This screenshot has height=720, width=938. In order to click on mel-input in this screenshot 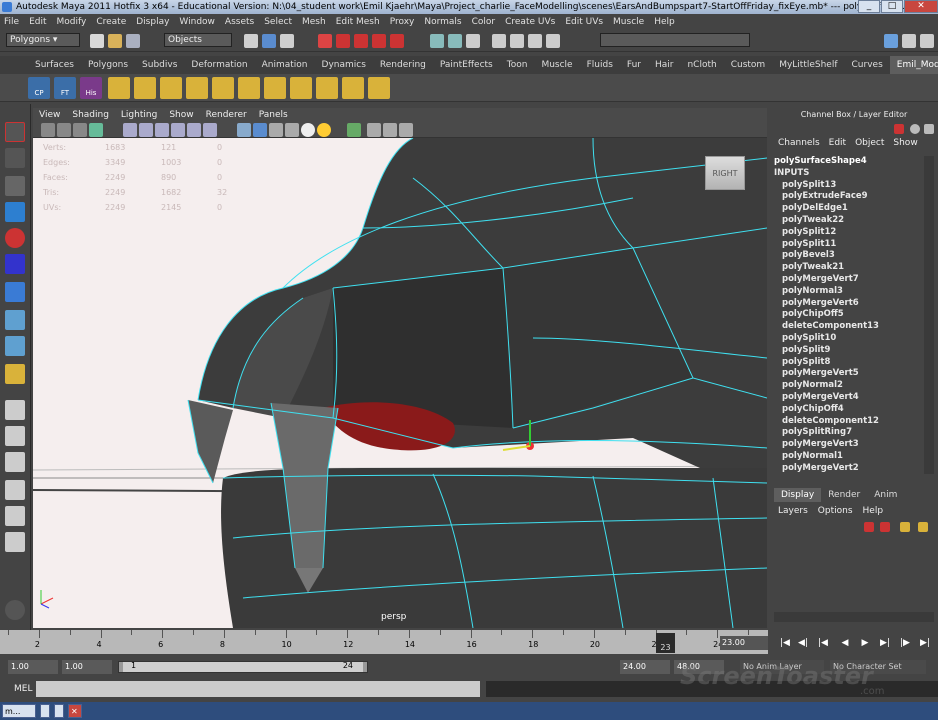, I will do `click(258, 689)`.